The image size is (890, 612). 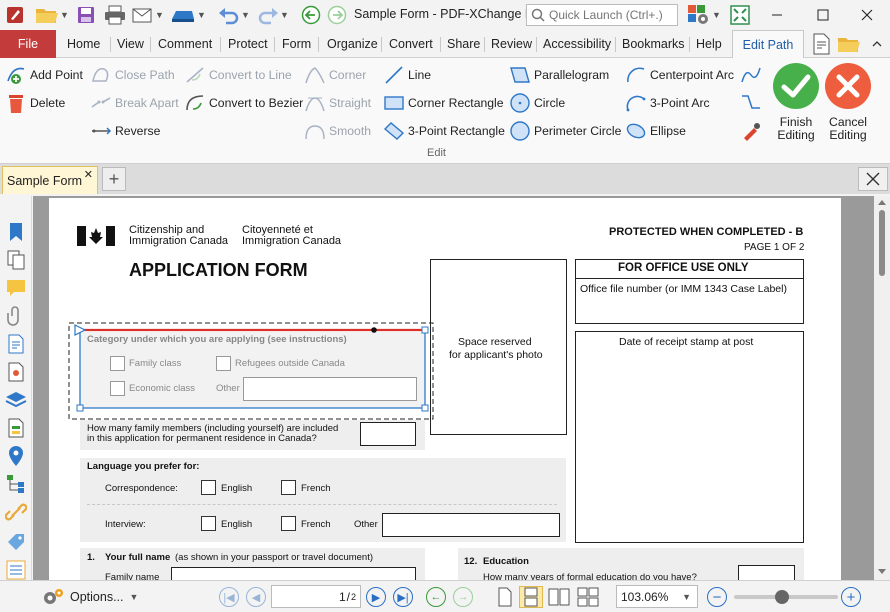 What do you see at coordinates (531, 597) in the screenshot?
I see `continuous-view-button` at bounding box center [531, 597].